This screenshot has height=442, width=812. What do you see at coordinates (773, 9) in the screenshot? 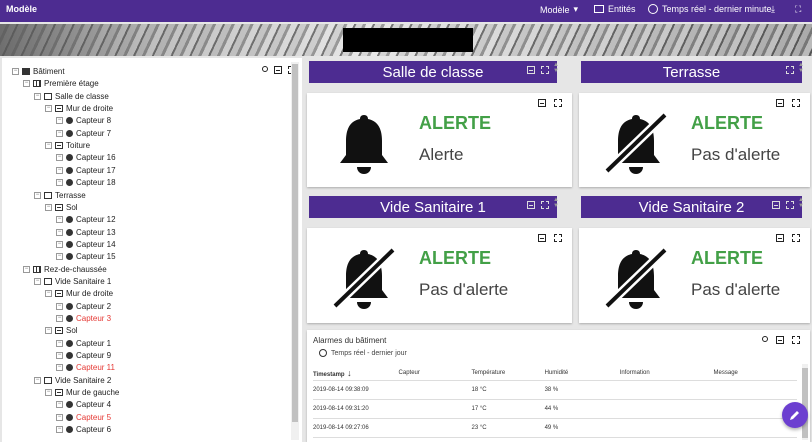
I see `download-button: ⤓` at bounding box center [773, 9].